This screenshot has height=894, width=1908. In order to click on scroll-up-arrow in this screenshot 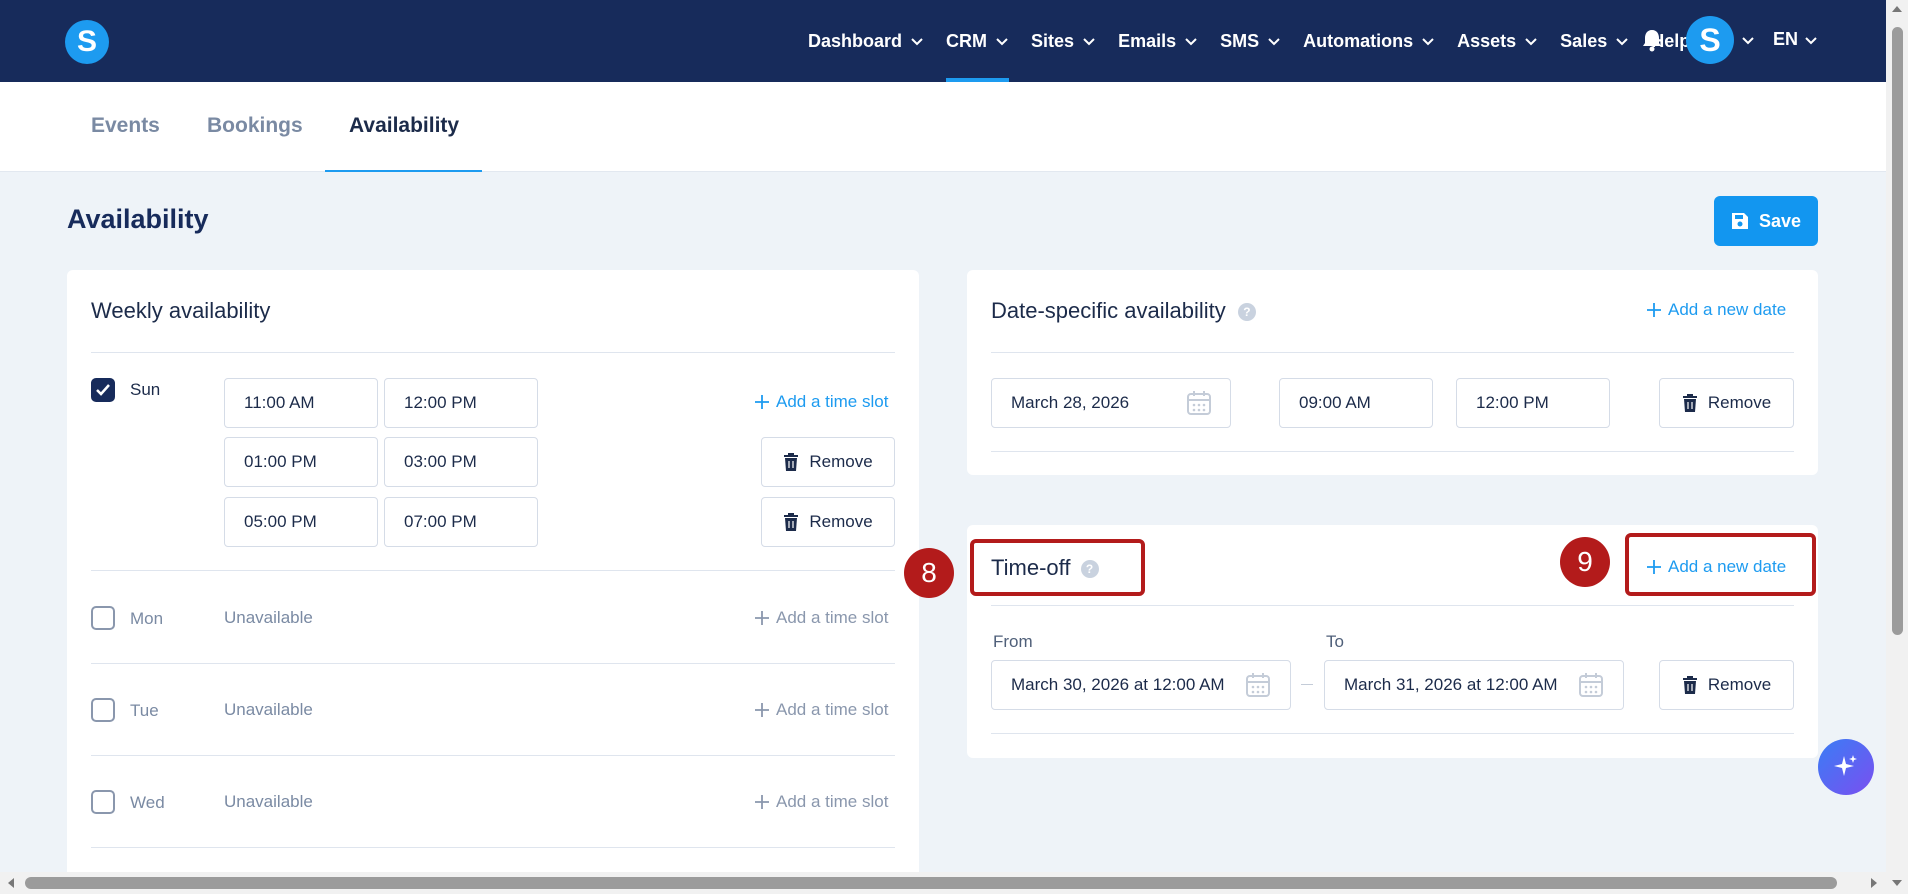, I will do `click(1897, 9)`.